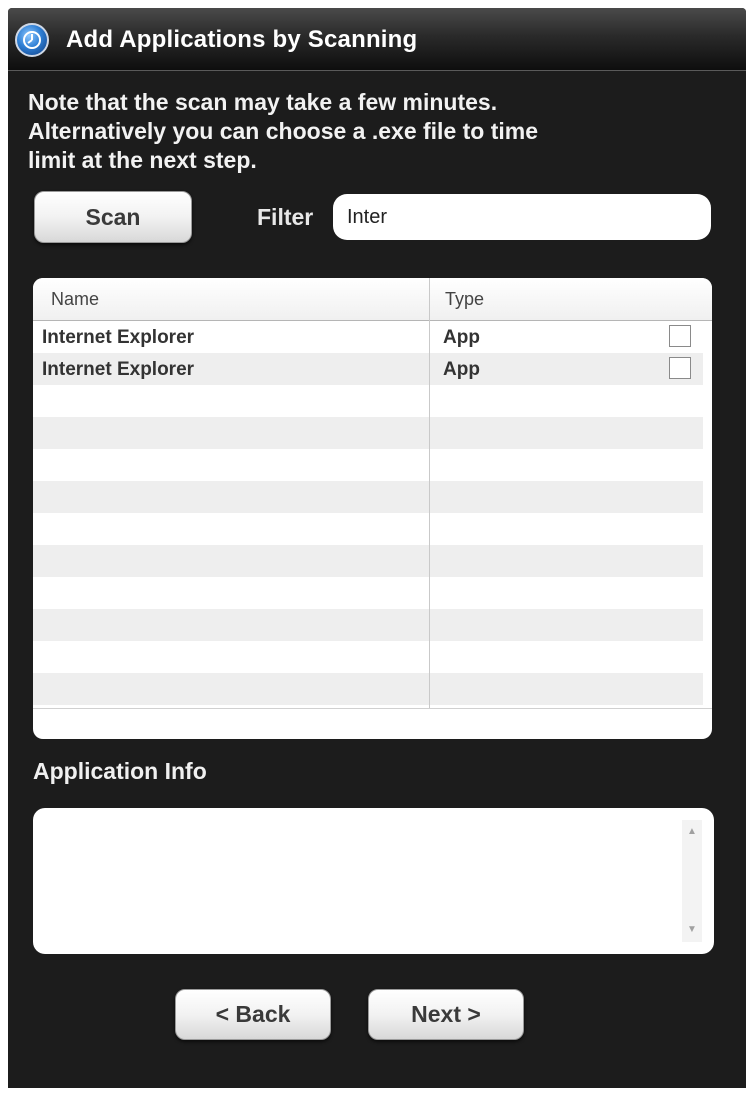 This screenshot has height=1093, width=747. I want to click on window-title: Add Applications by Scanning, so click(242, 39).